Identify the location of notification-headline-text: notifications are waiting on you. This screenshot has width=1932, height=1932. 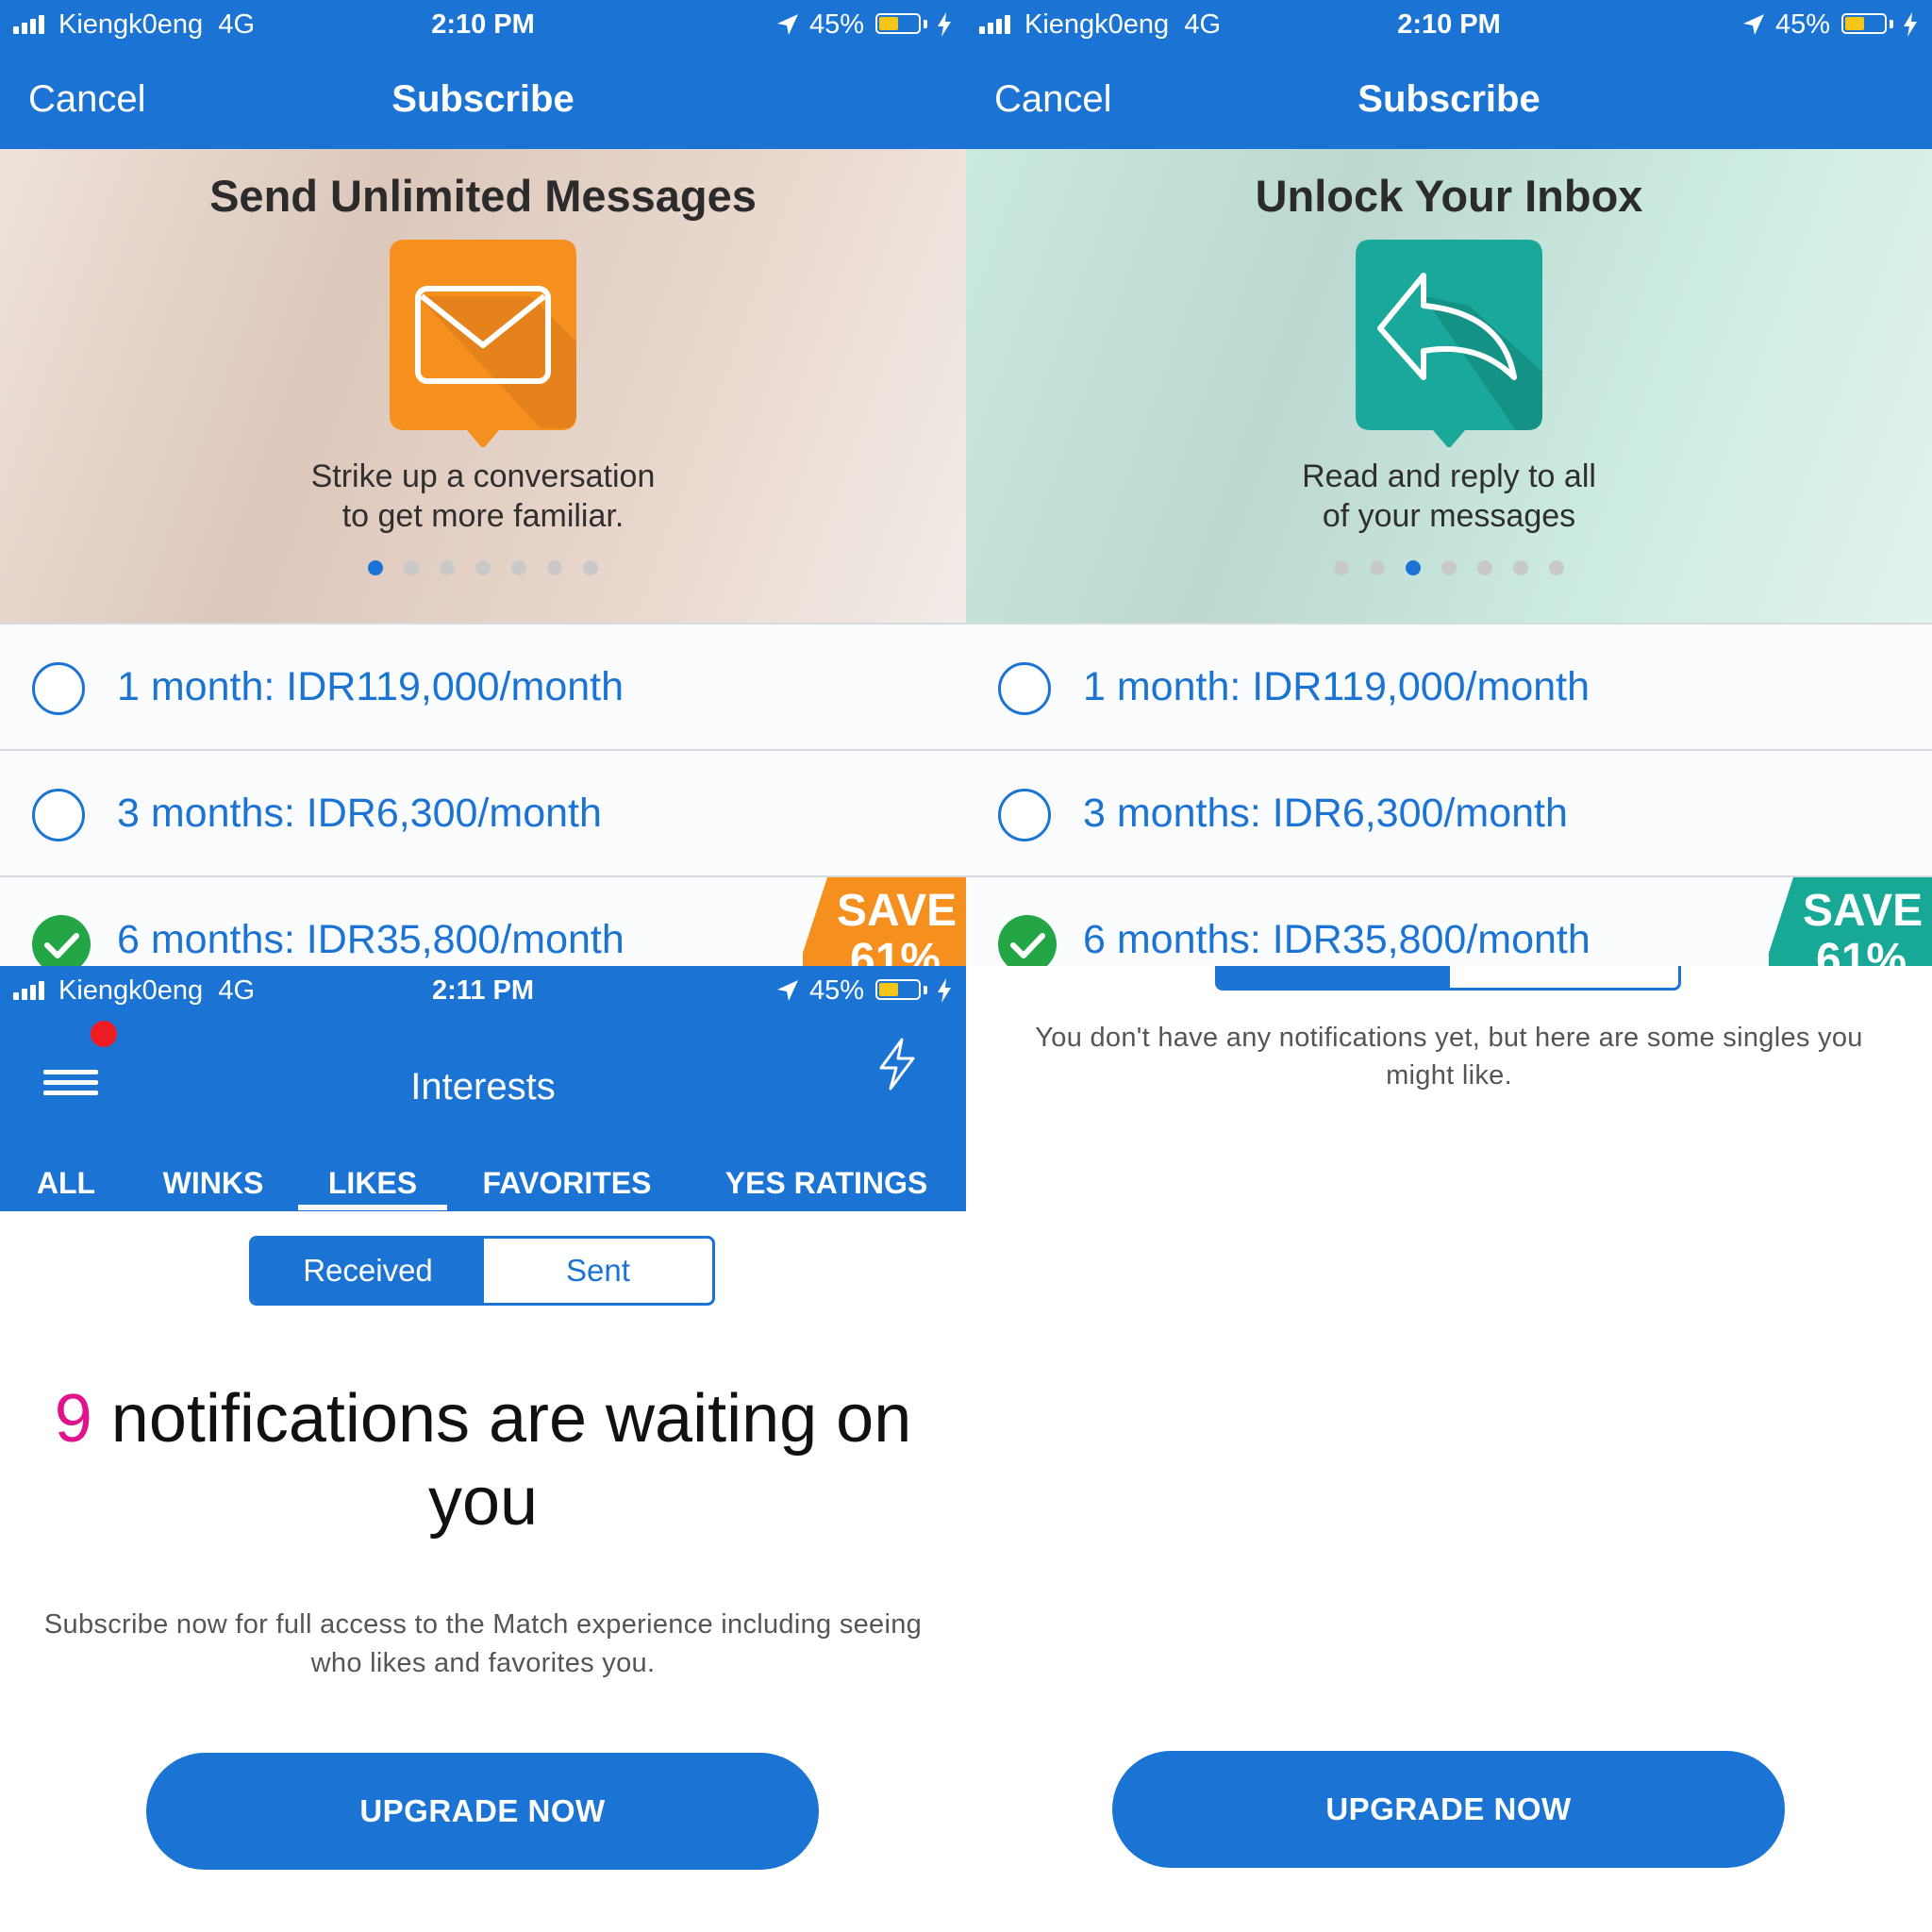
(502, 1461).